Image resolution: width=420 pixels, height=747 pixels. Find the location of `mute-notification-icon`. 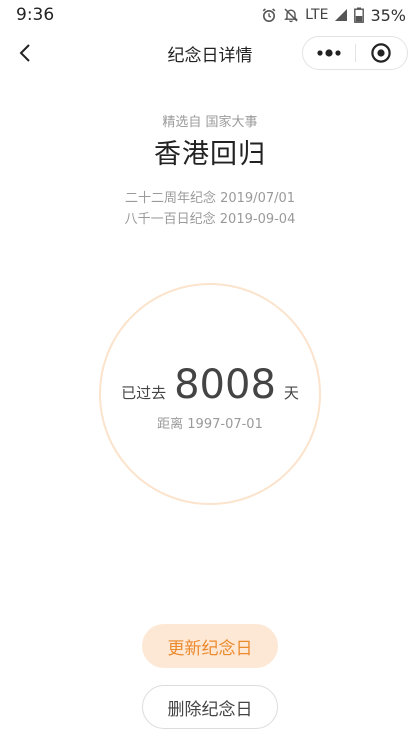

mute-notification-icon is located at coordinates (291, 15).